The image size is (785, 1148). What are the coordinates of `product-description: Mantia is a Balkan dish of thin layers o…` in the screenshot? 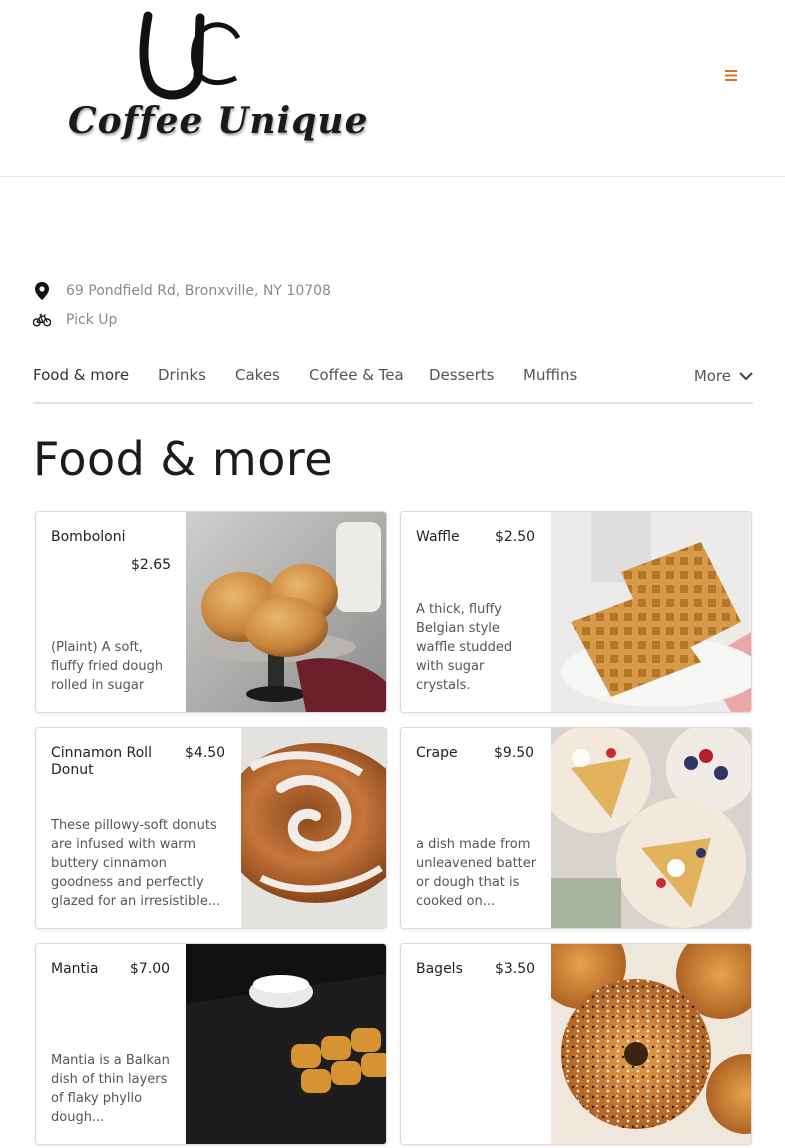 It's located at (110, 1089).